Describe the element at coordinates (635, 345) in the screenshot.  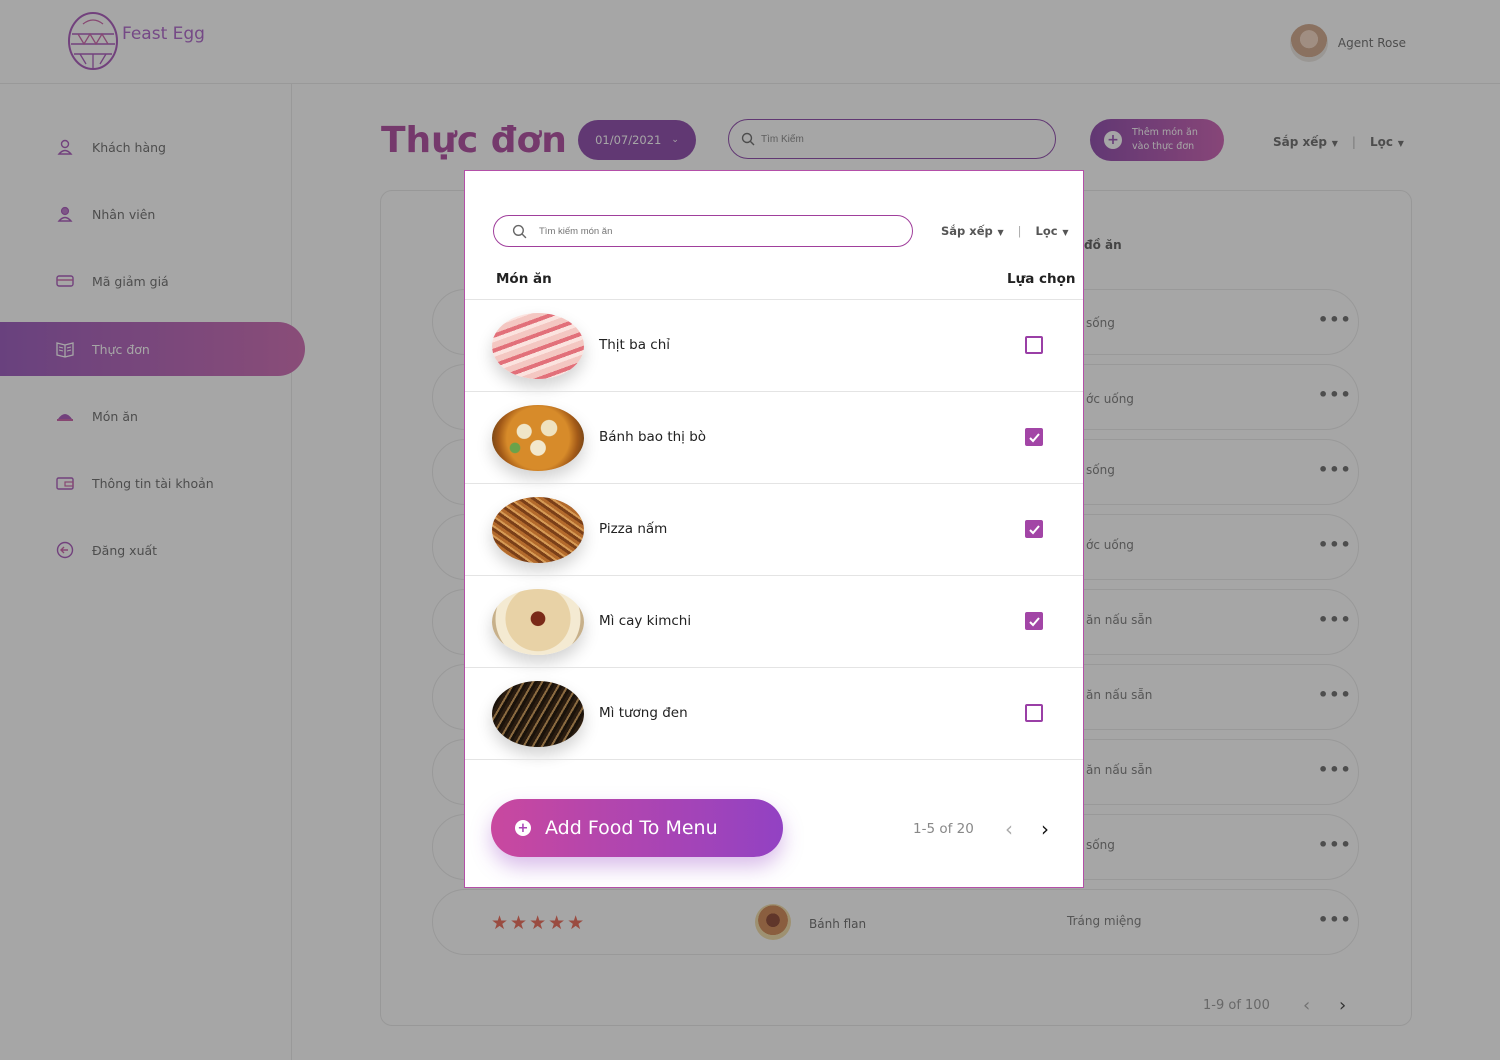
I see `food-name: Thịt ba chỉ` at that location.